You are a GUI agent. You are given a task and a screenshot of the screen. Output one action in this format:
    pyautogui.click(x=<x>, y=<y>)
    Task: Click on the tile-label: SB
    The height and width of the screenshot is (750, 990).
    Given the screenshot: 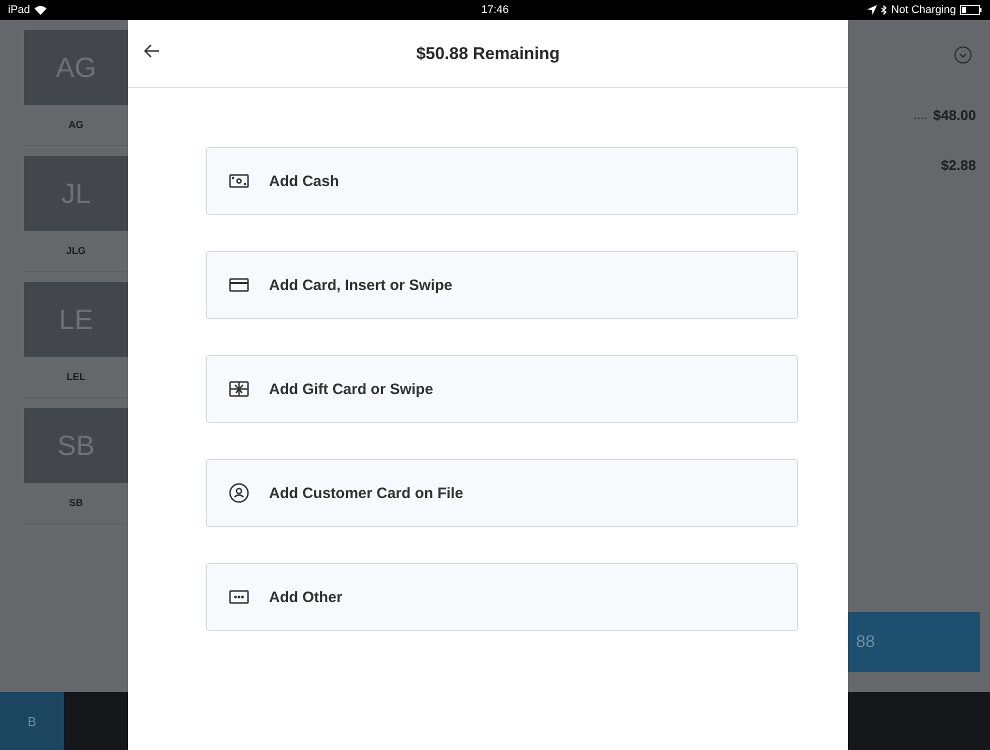 What is the action you would take?
    pyautogui.click(x=76, y=503)
    